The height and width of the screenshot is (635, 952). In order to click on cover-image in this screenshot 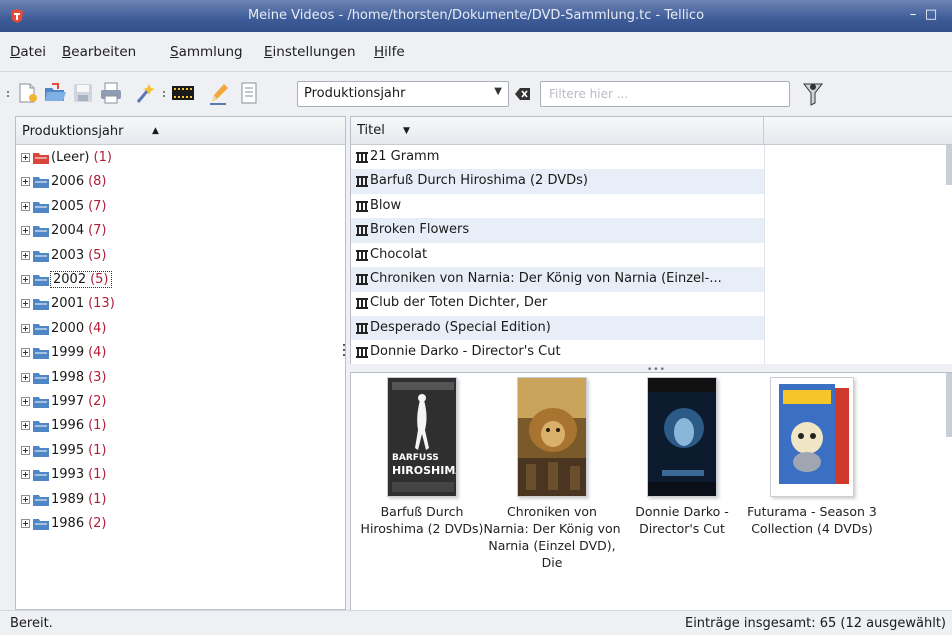, I will do `click(552, 437)`.